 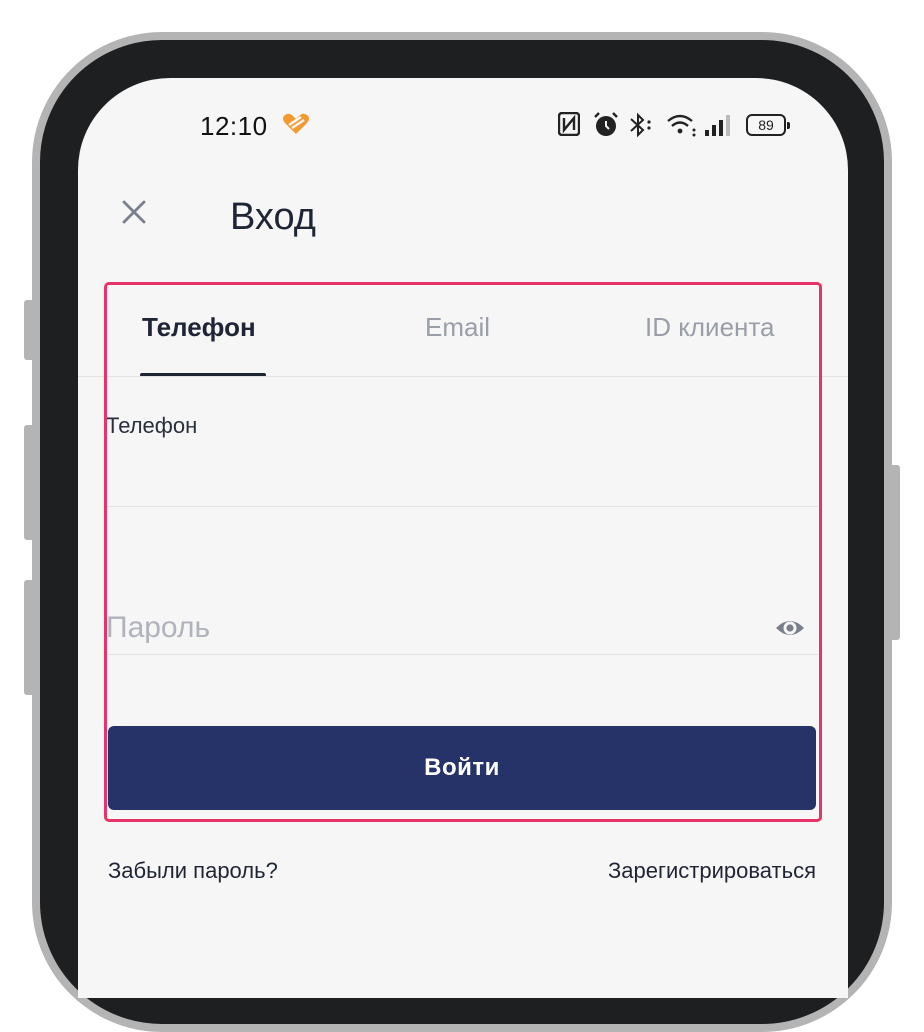 I want to click on eye-icon, so click(x=790, y=628).